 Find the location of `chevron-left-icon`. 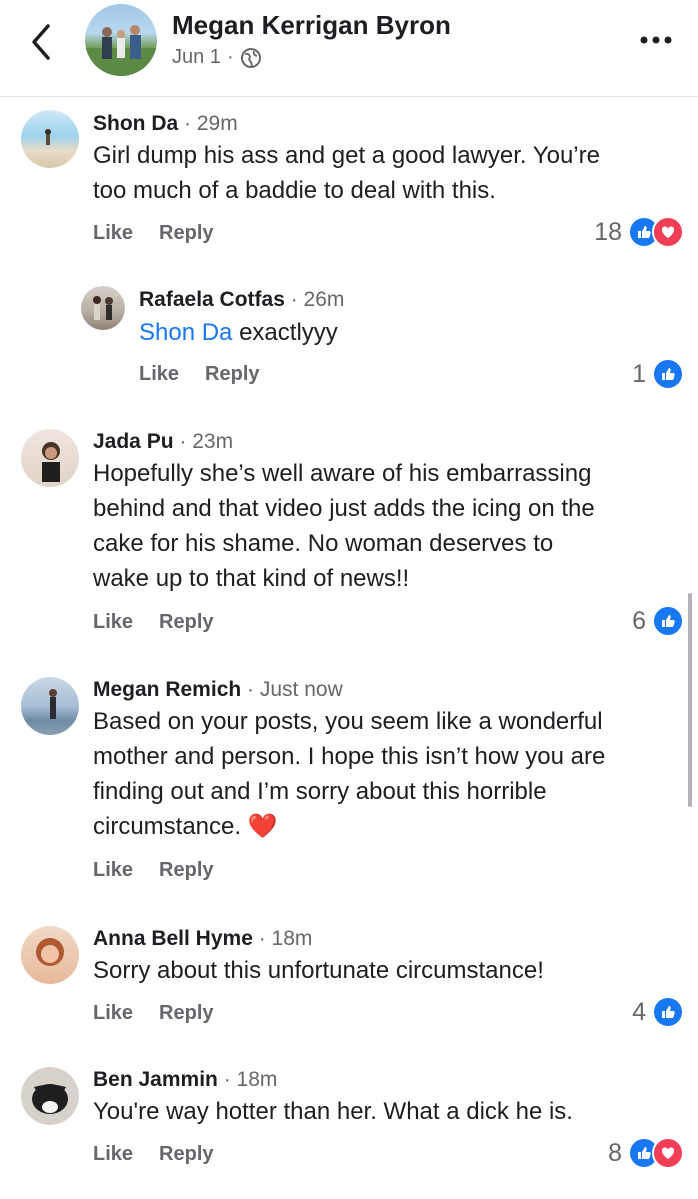

chevron-left-icon is located at coordinates (41, 42).